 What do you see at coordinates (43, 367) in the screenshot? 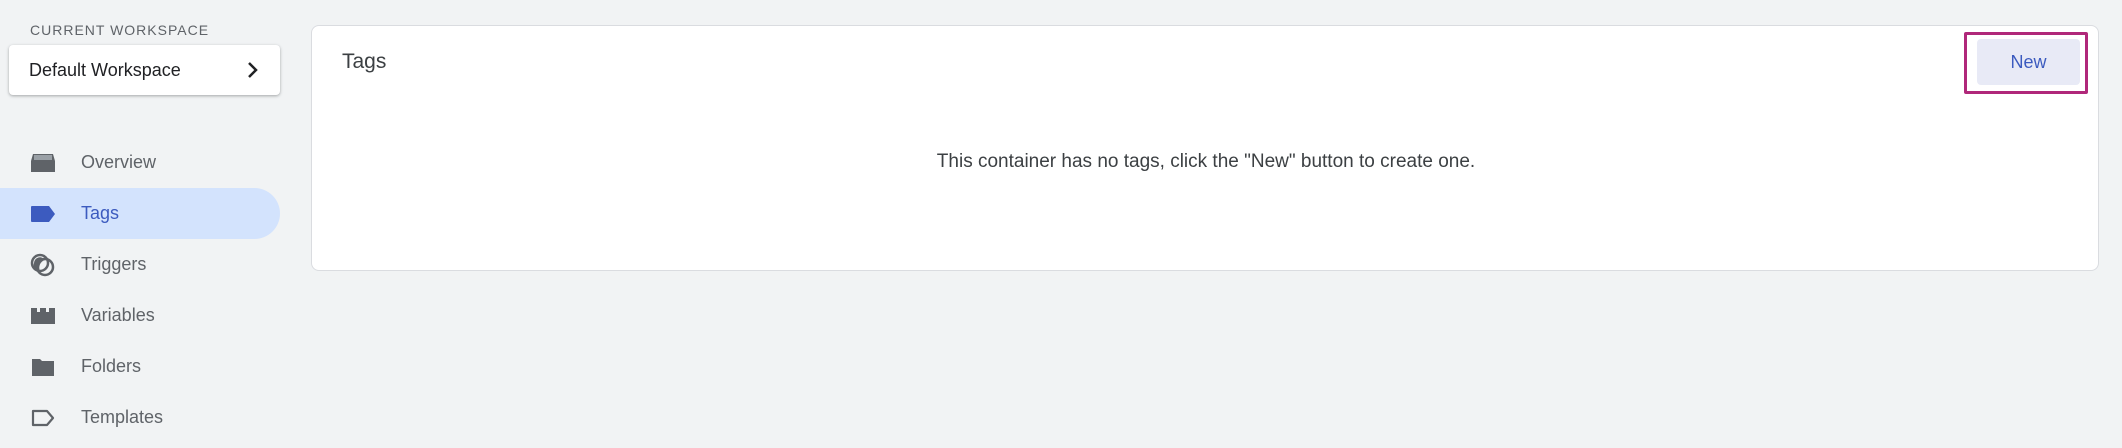
I see `folder-icon` at bounding box center [43, 367].